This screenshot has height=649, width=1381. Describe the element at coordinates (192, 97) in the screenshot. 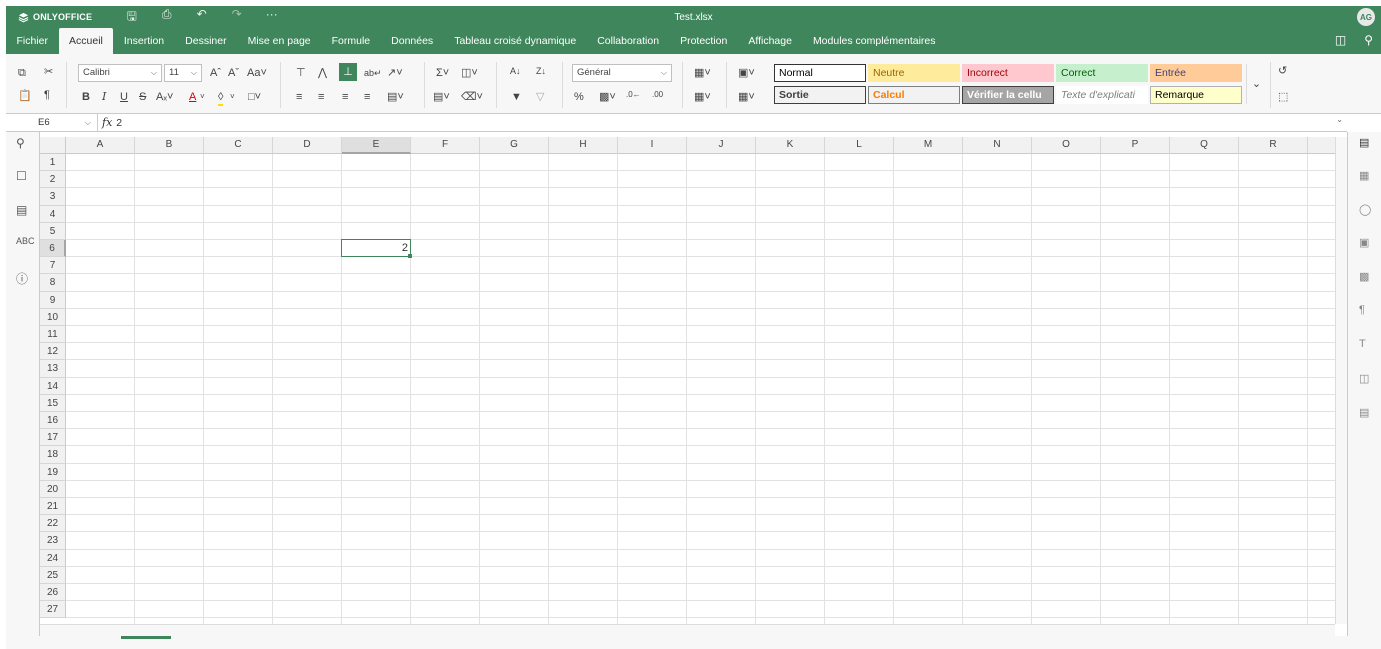

I see `font-color-icon: A` at that location.